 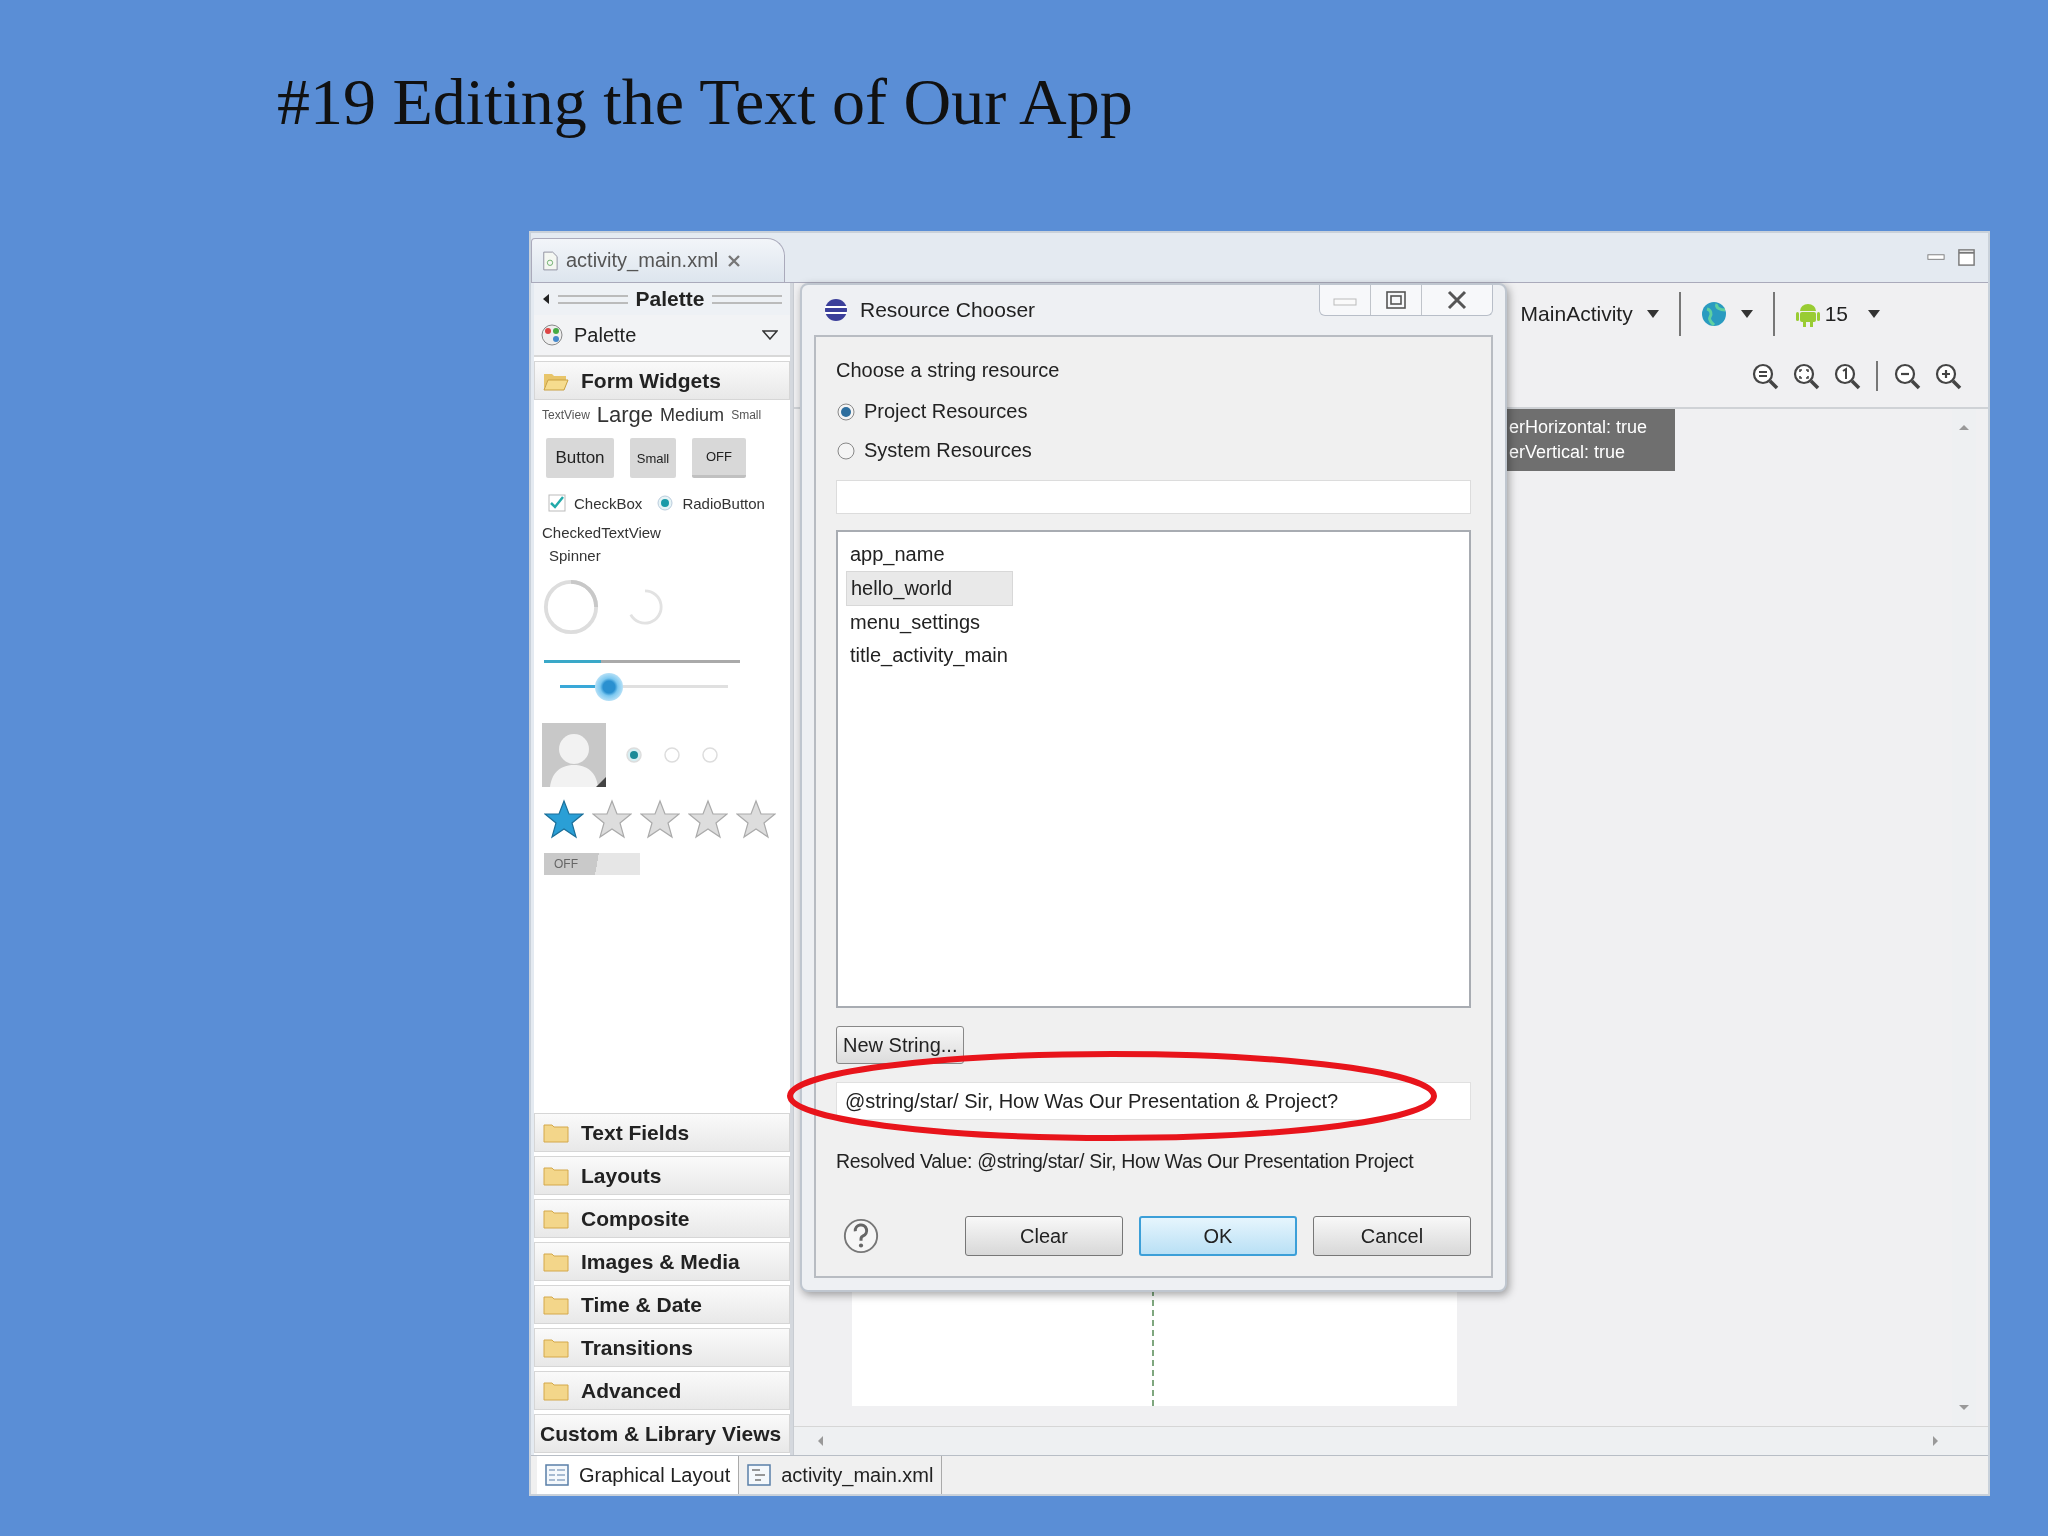 I want to click on help-icon, so click(x=861, y=1236).